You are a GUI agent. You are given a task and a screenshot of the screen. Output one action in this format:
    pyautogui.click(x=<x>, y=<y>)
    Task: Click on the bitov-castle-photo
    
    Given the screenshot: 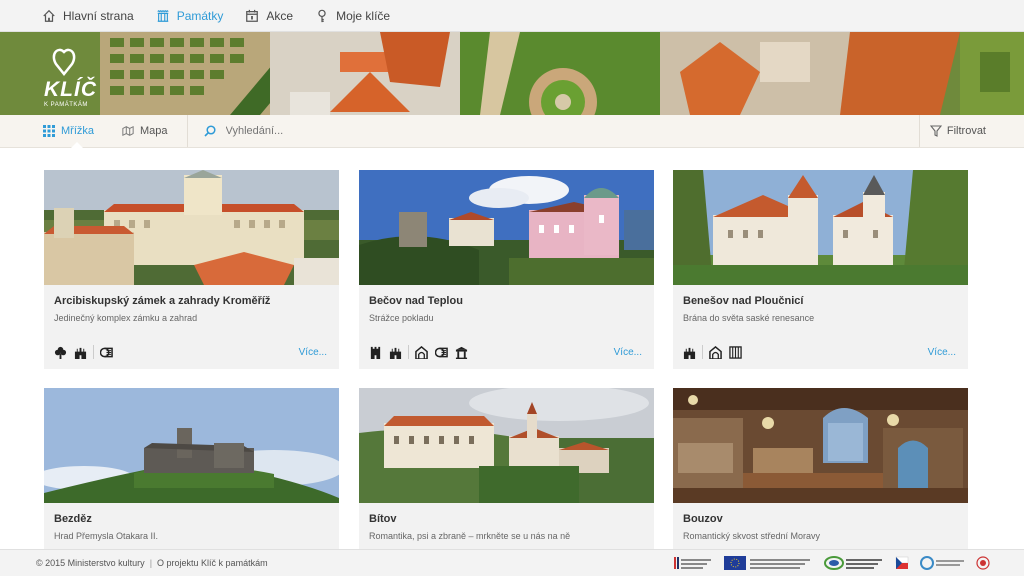 What is the action you would take?
    pyautogui.click(x=506, y=445)
    